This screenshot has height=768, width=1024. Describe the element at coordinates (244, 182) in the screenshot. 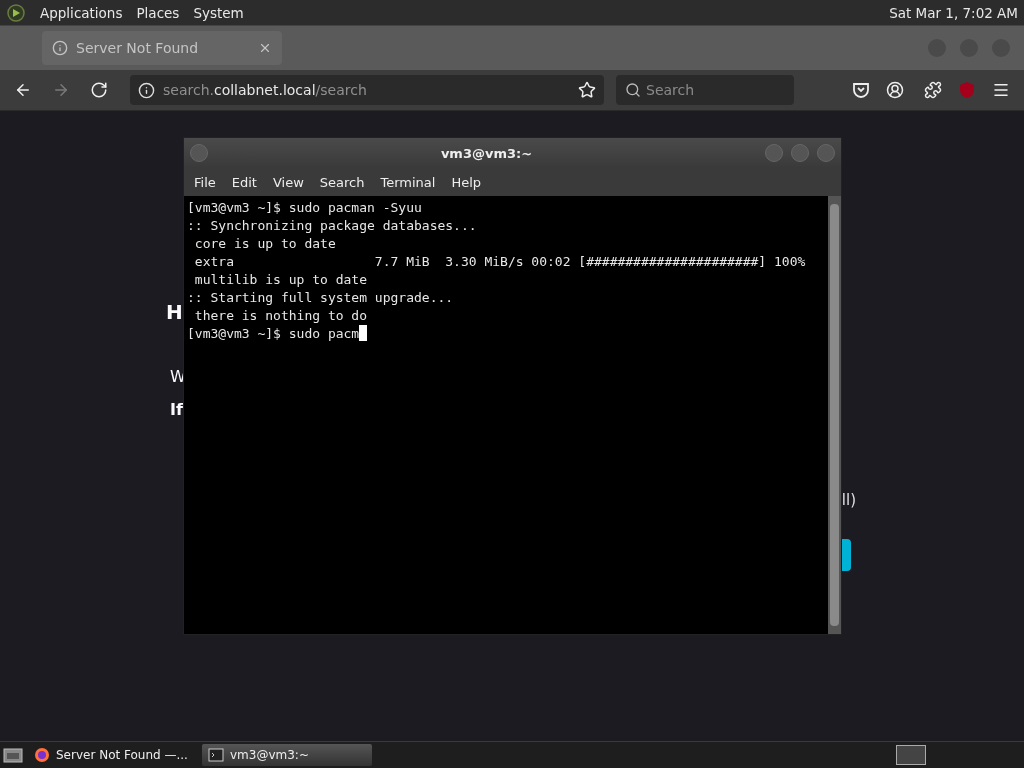

I see `menu-item: Edit` at that location.